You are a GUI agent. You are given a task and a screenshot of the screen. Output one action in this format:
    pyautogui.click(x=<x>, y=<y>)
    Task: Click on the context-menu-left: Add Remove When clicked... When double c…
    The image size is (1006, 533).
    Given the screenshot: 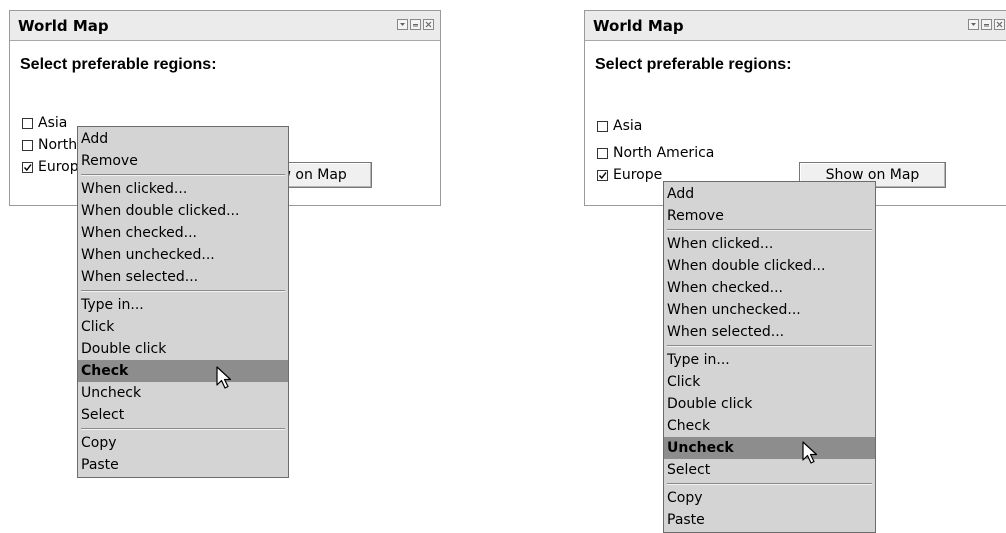 What is the action you would take?
    pyautogui.click(x=183, y=302)
    